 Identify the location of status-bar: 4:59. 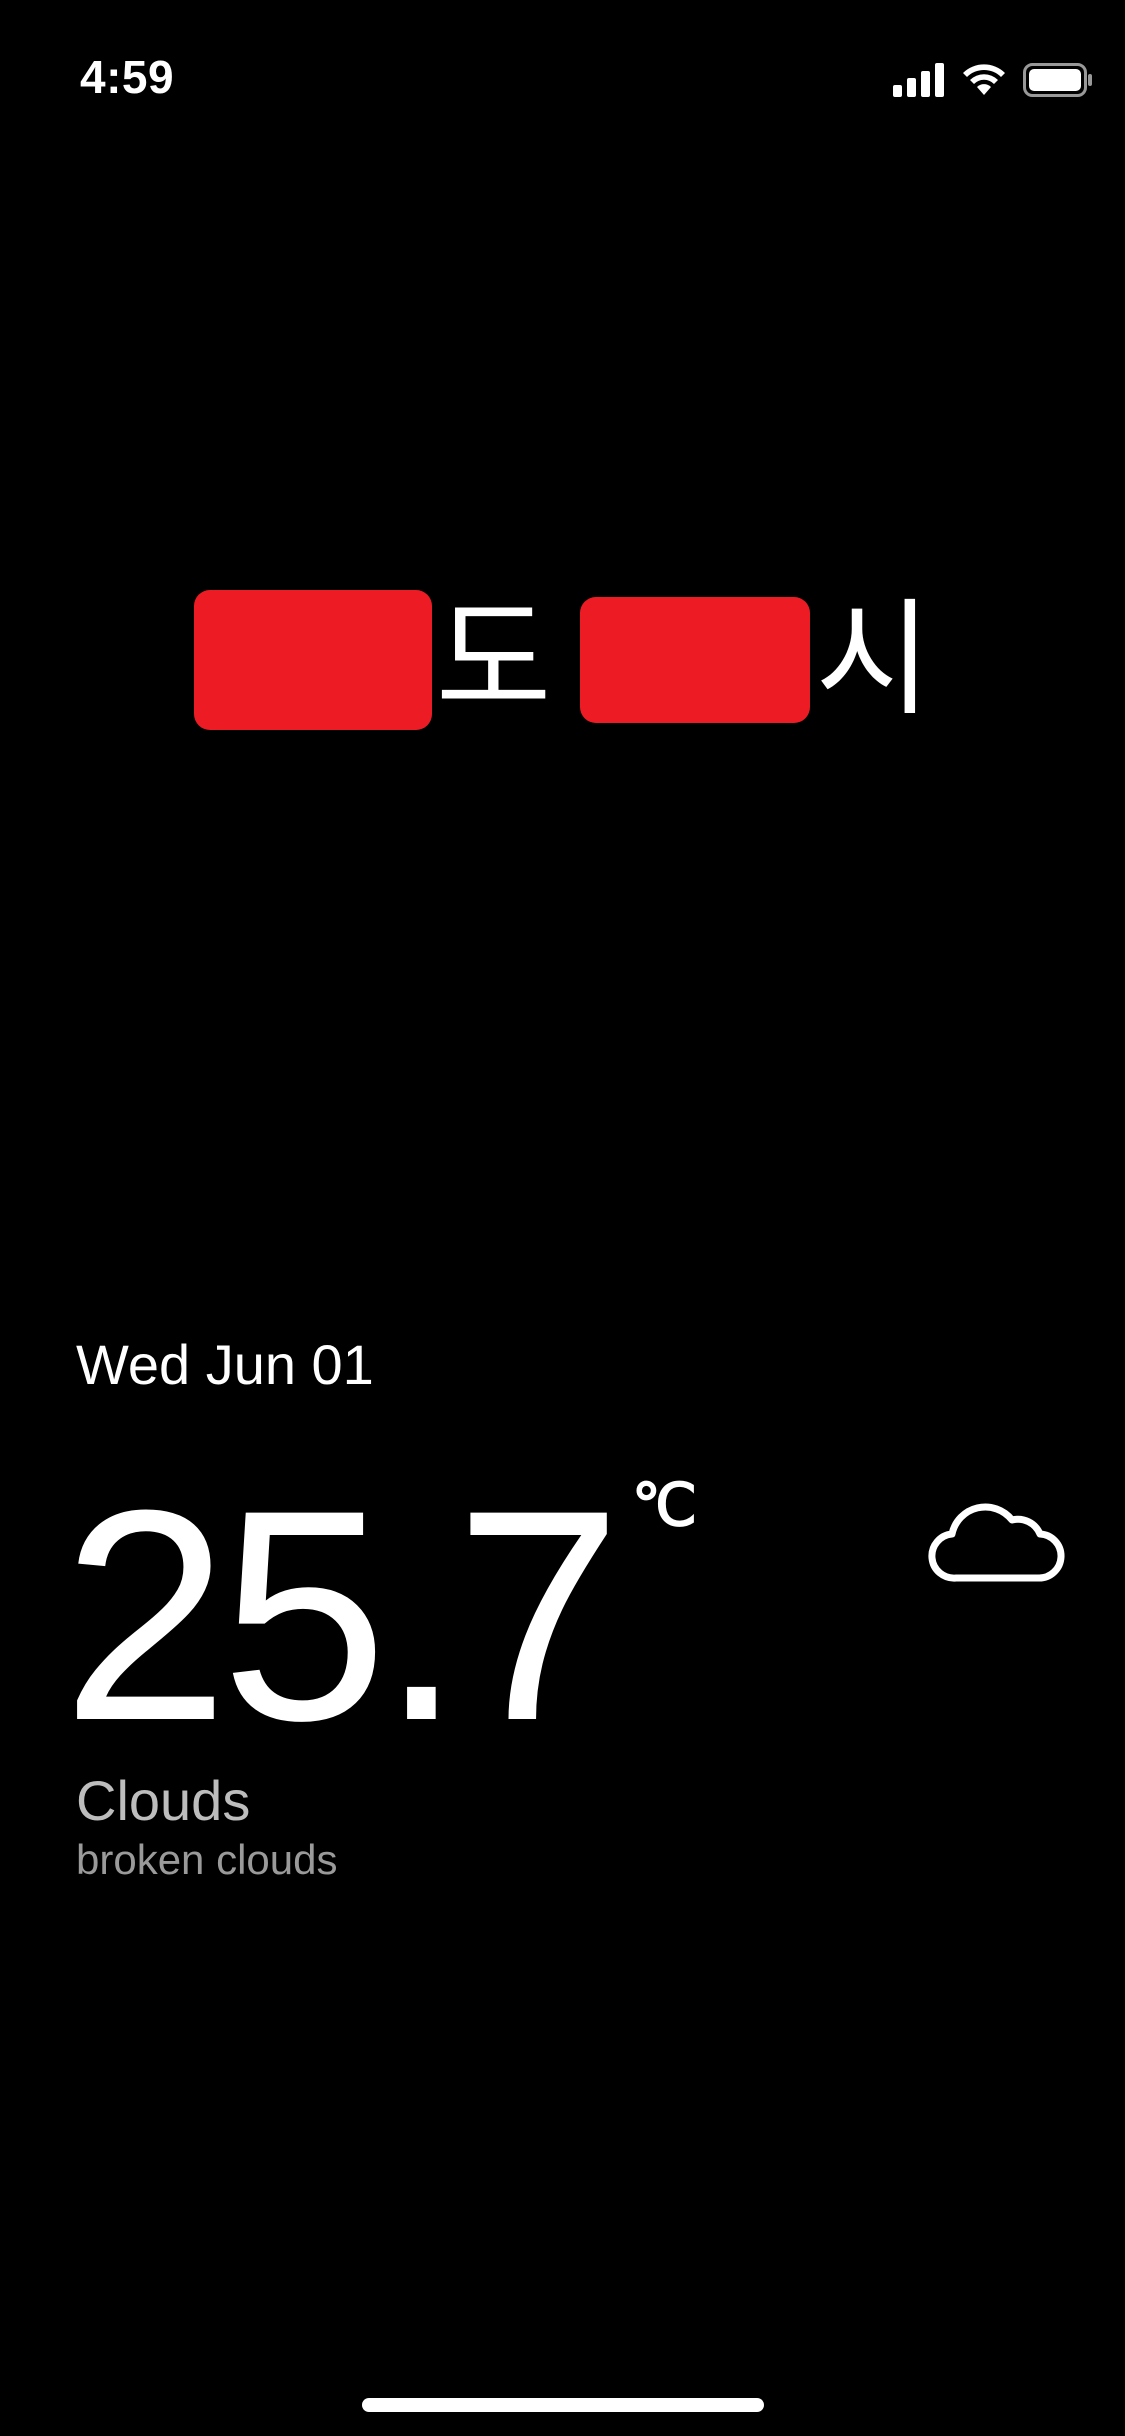
(562, 70).